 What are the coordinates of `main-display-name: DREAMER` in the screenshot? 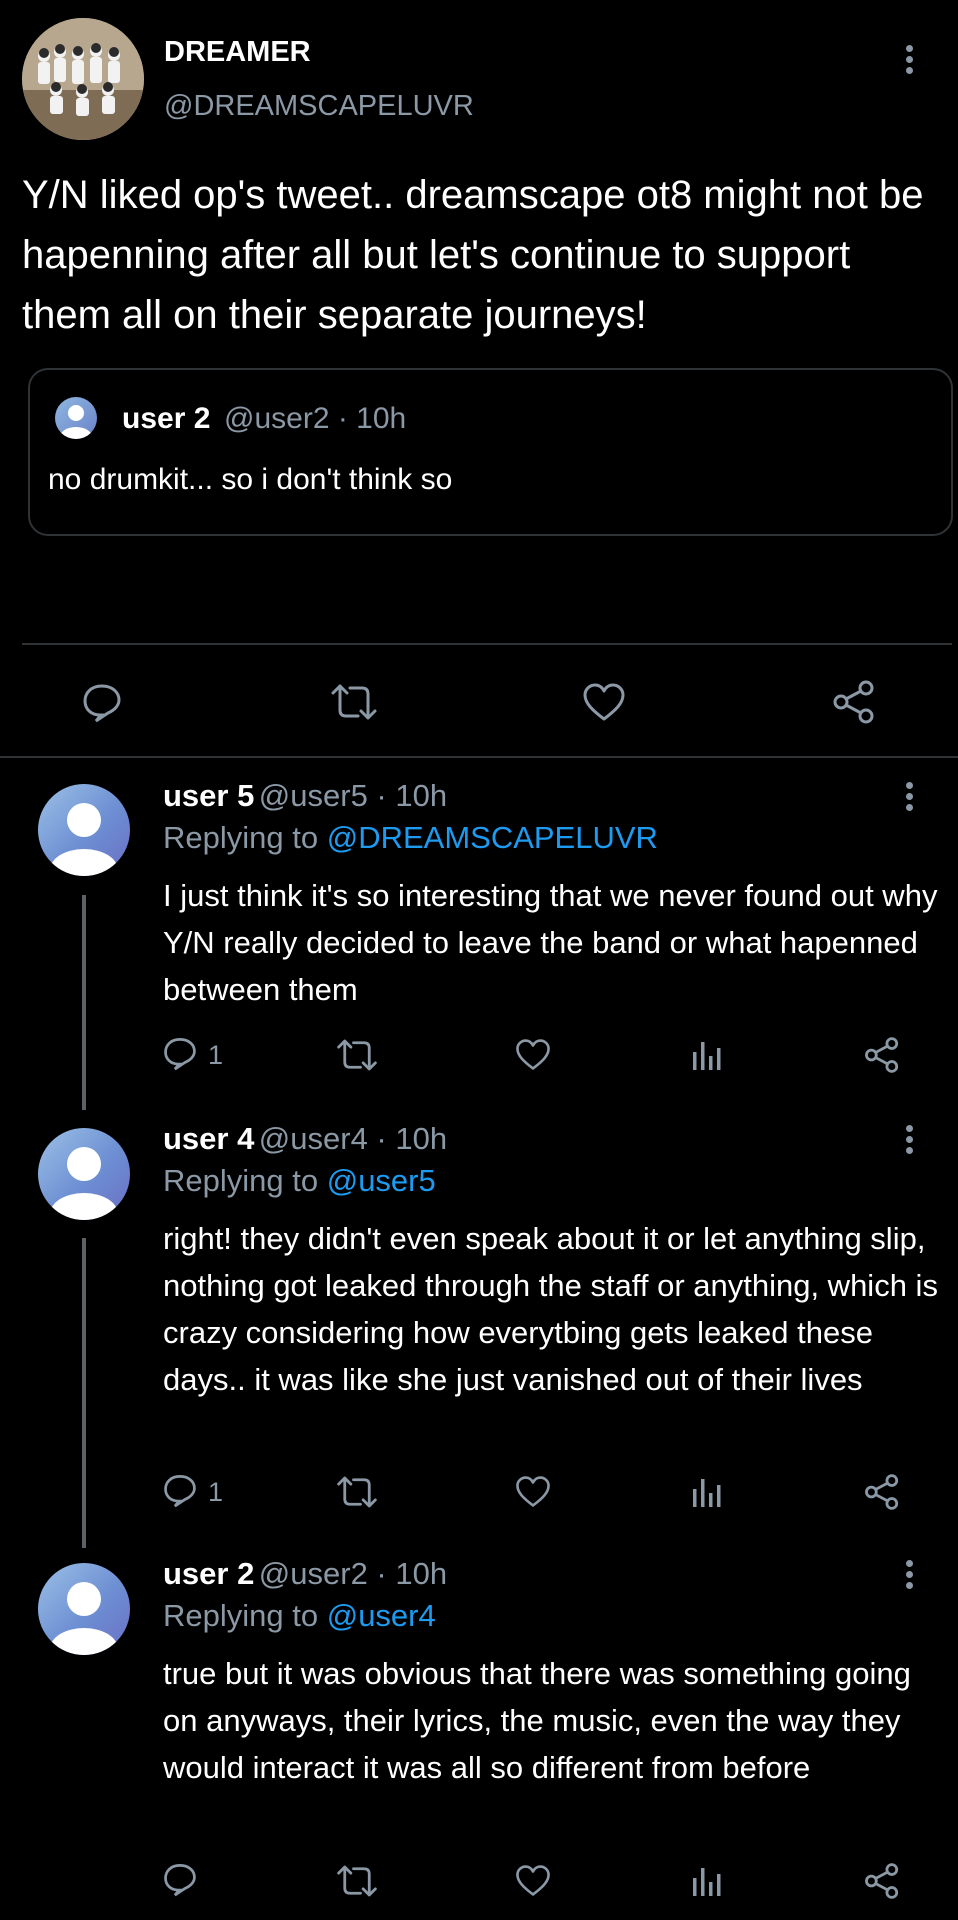 It's located at (237, 52).